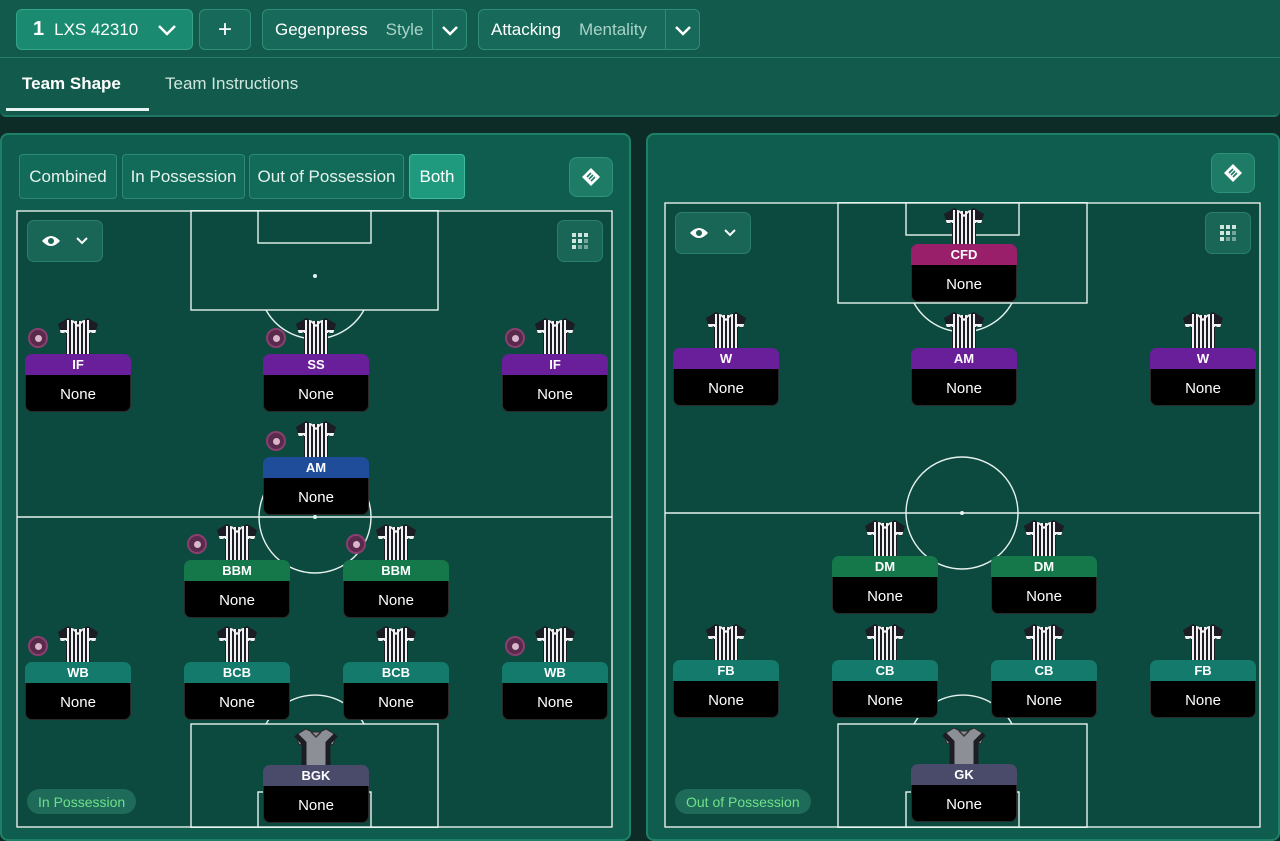 Image resolution: width=1280 pixels, height=841 pixels. Describe the element at coordinates (321, 29) in the screenshot. I see `style-value: Gegenpress` at that location.